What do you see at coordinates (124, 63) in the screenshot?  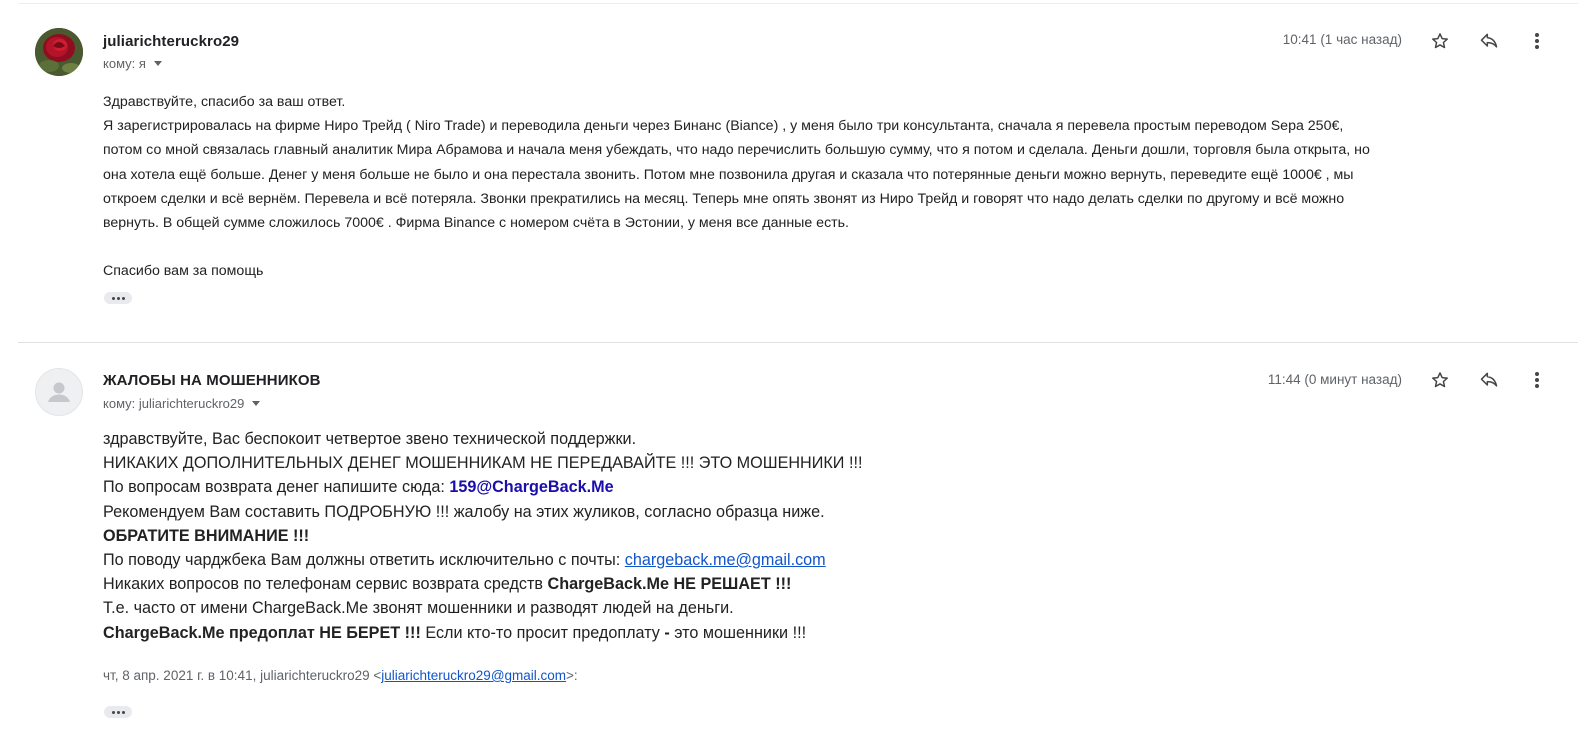 I see `recipient-label: кому: я` at bounding box center [124, 63].